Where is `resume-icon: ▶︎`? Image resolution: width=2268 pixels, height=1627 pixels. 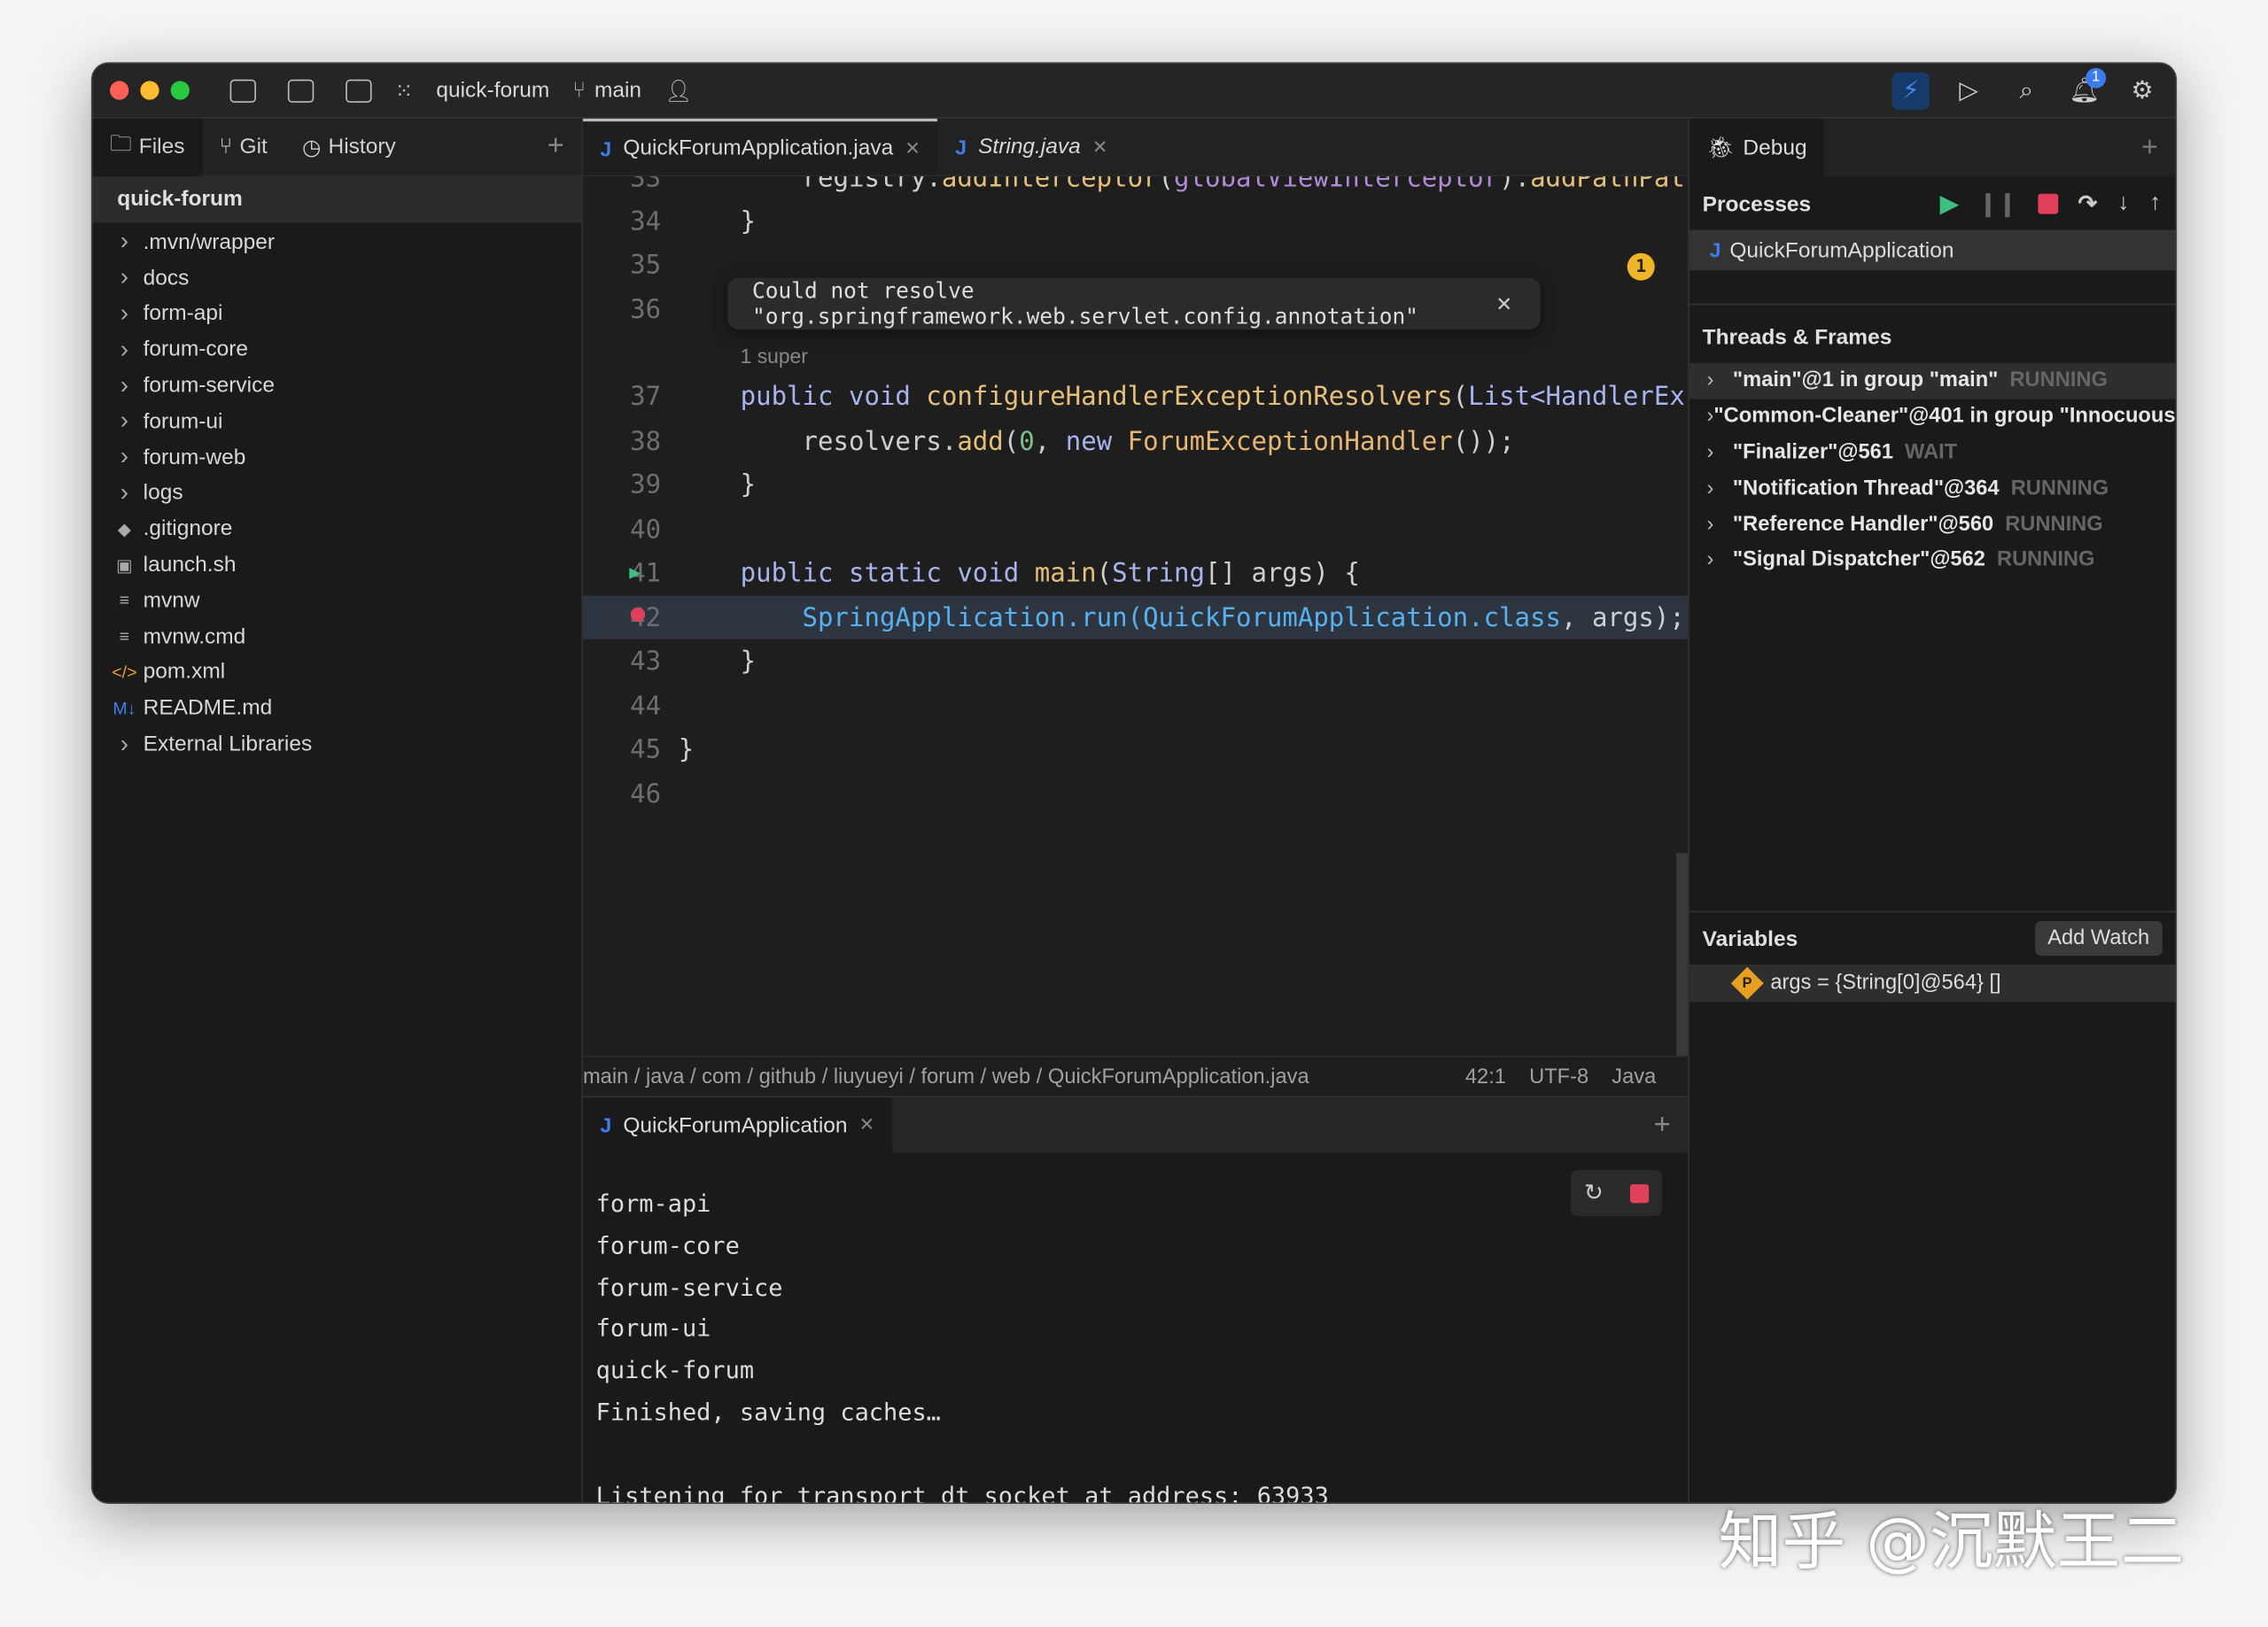
resume-icon: ▶︎ is located at coordinates (1949, 204).